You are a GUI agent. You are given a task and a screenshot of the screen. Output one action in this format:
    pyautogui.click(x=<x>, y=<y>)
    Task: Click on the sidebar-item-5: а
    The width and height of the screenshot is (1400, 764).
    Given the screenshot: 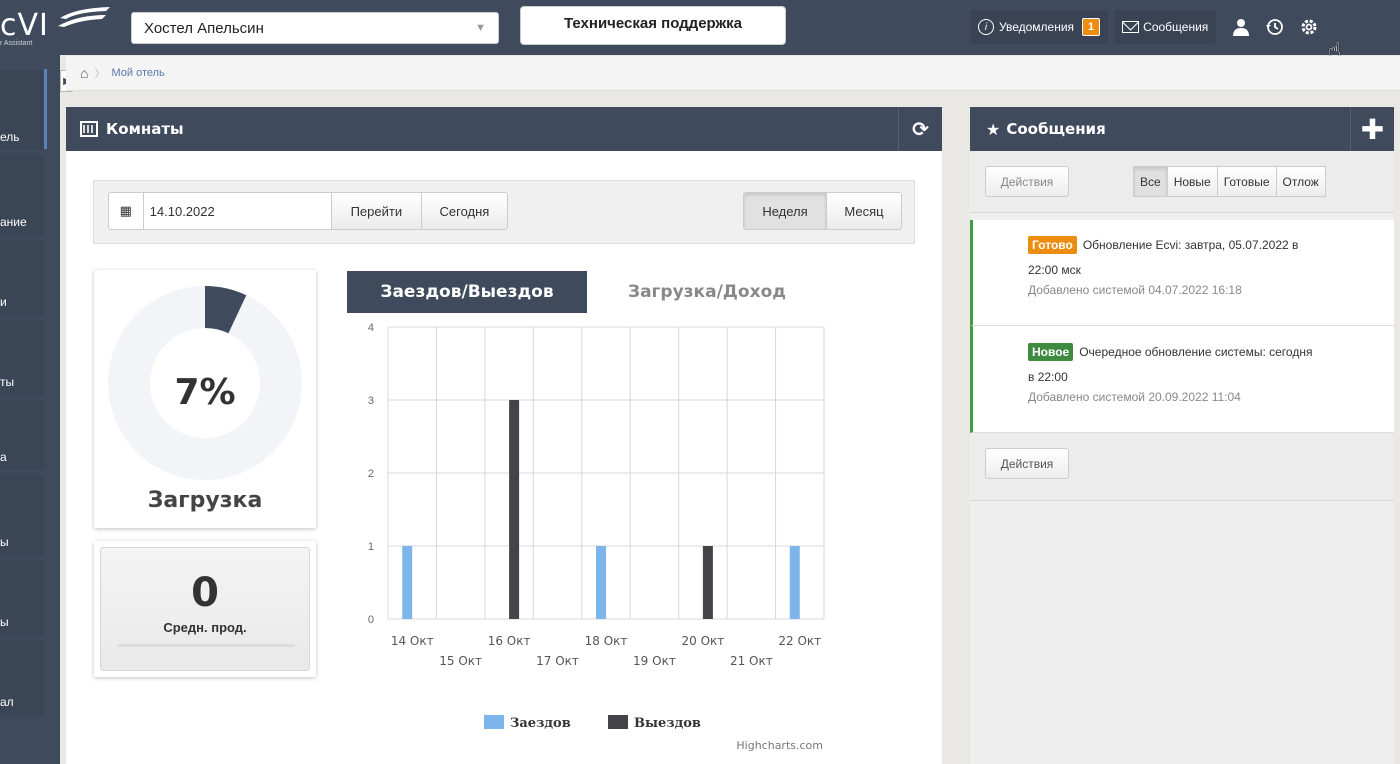 What is the action you would take?
    pyautogui.click(x=22, y=435)
    